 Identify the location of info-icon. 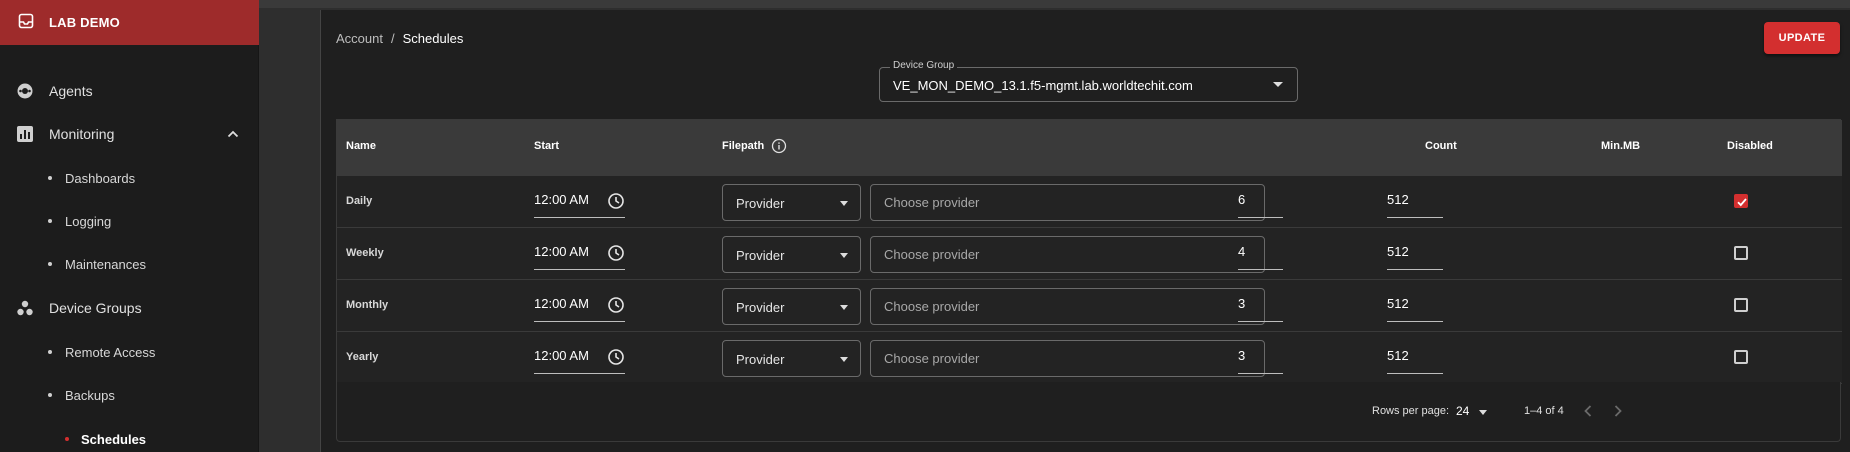
(779, 146).